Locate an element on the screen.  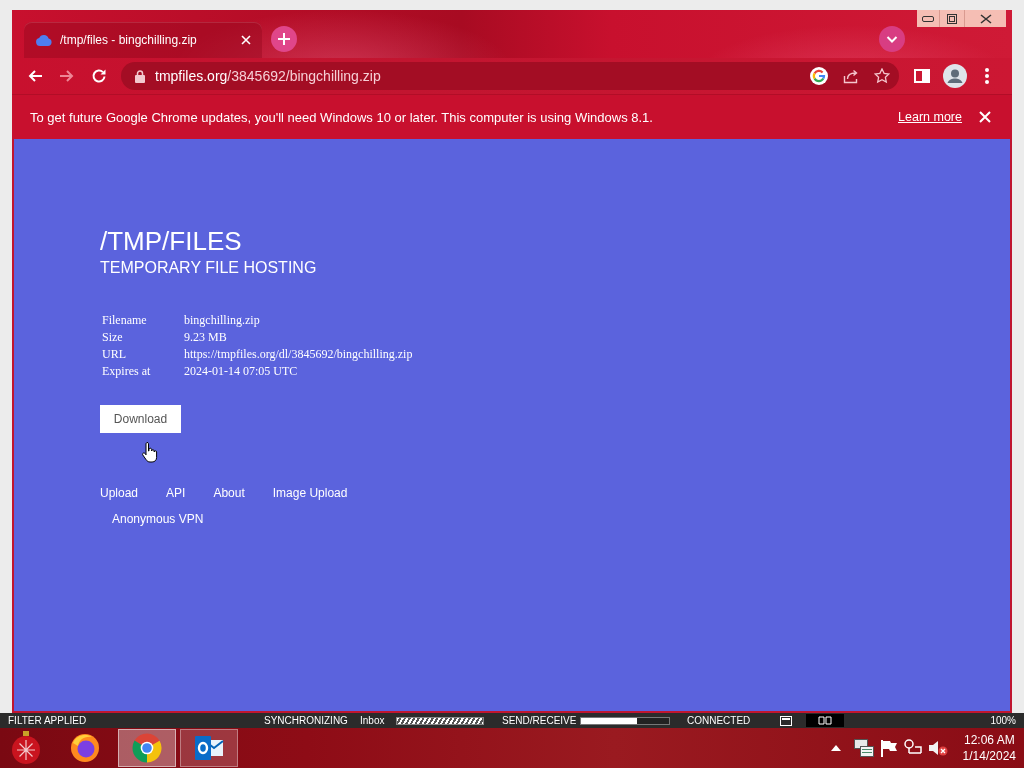
network-icon is located at coordinates (912, 748).